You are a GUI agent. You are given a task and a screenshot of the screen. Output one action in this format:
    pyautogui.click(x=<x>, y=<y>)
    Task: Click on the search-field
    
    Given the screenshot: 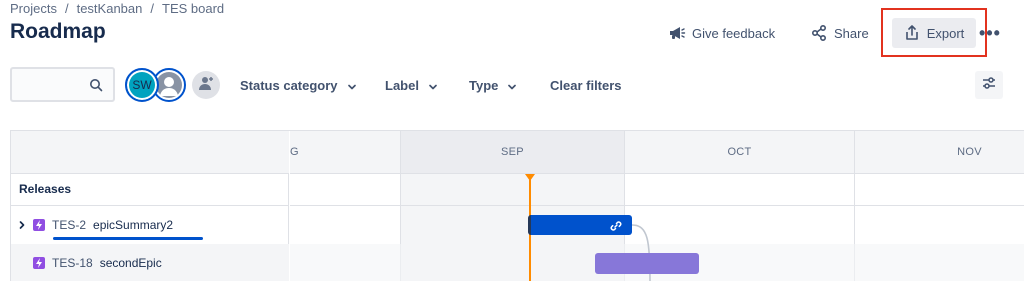 What is the action you would take?
    pyautogui.click(x=62, y=84)
    